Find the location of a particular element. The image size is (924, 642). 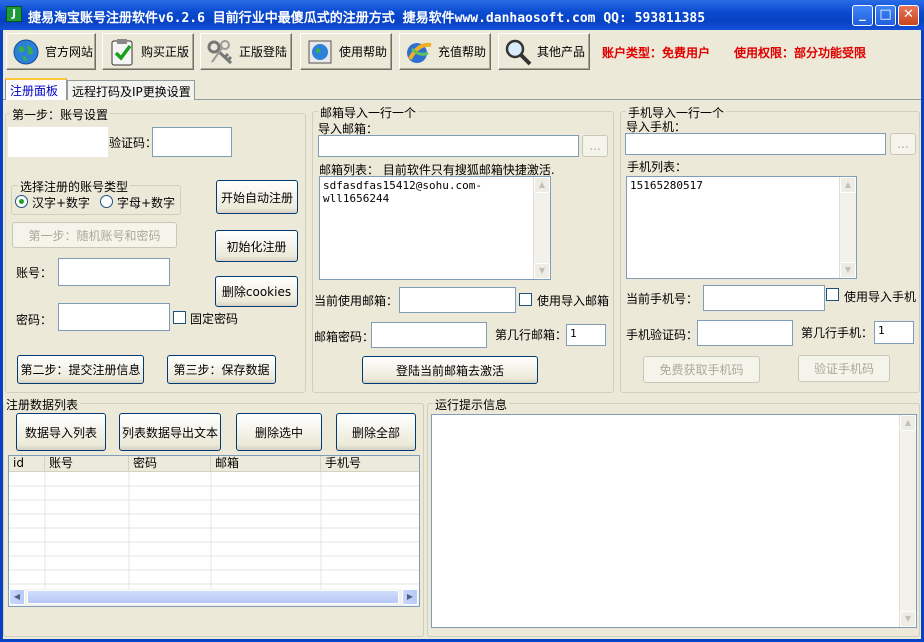

captcha-input is located at coordinates (192, 142).